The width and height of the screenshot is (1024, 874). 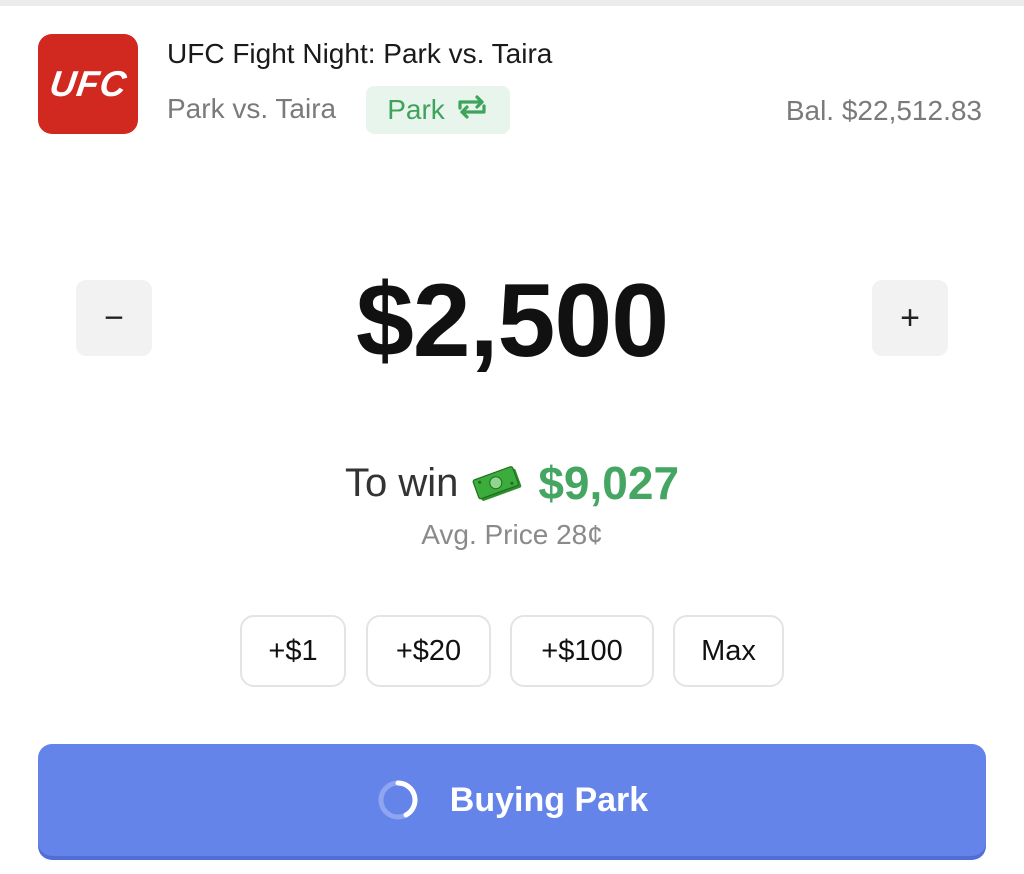 I want to click on swap-icon, so click(x=472, y=110).